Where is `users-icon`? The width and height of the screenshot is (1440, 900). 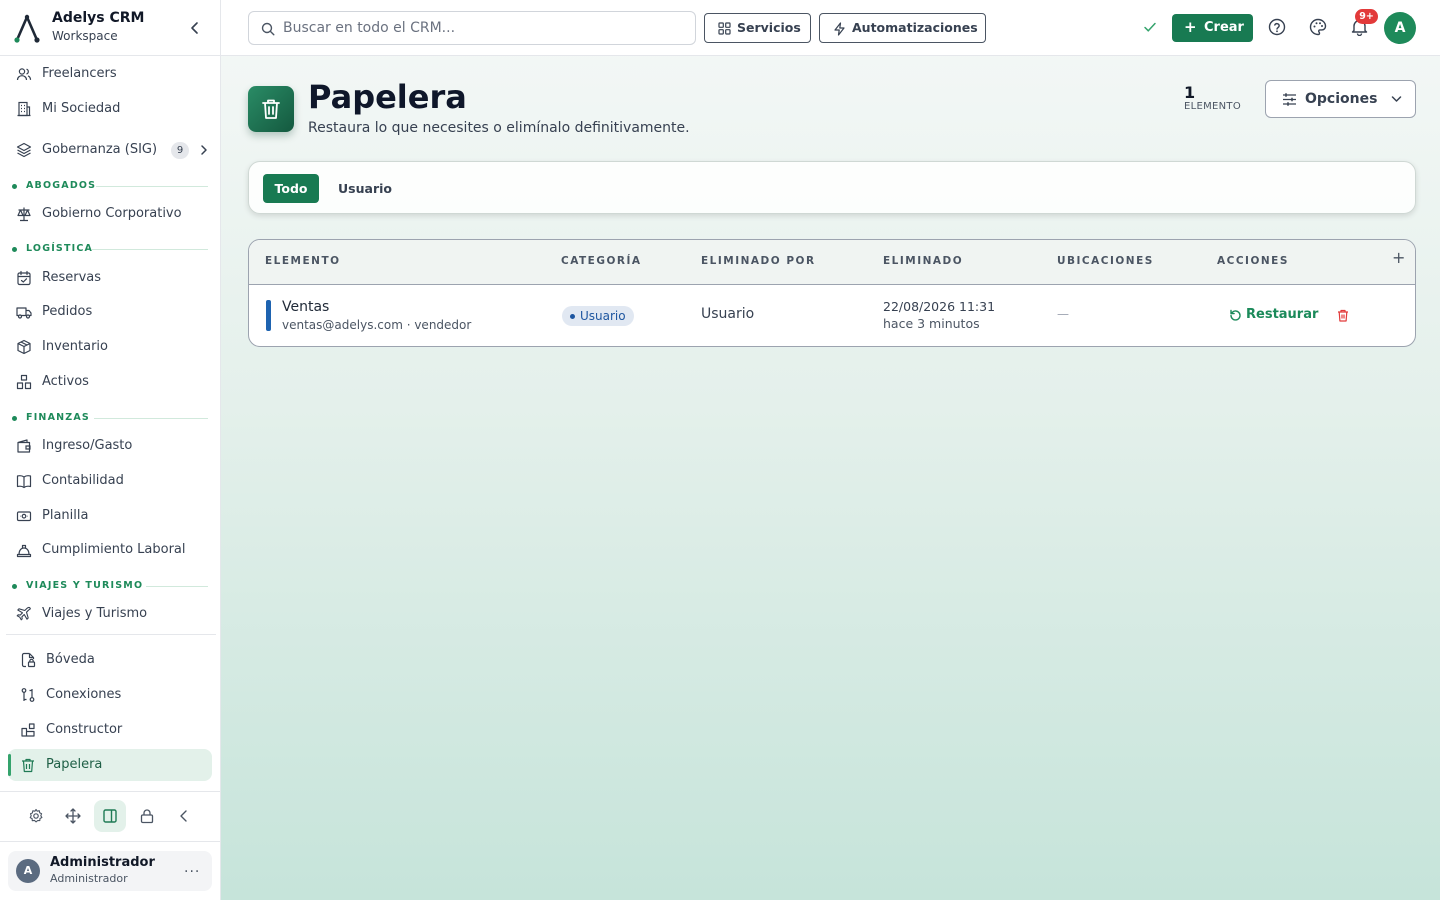
users-icon is located at coordinates (24, 74).